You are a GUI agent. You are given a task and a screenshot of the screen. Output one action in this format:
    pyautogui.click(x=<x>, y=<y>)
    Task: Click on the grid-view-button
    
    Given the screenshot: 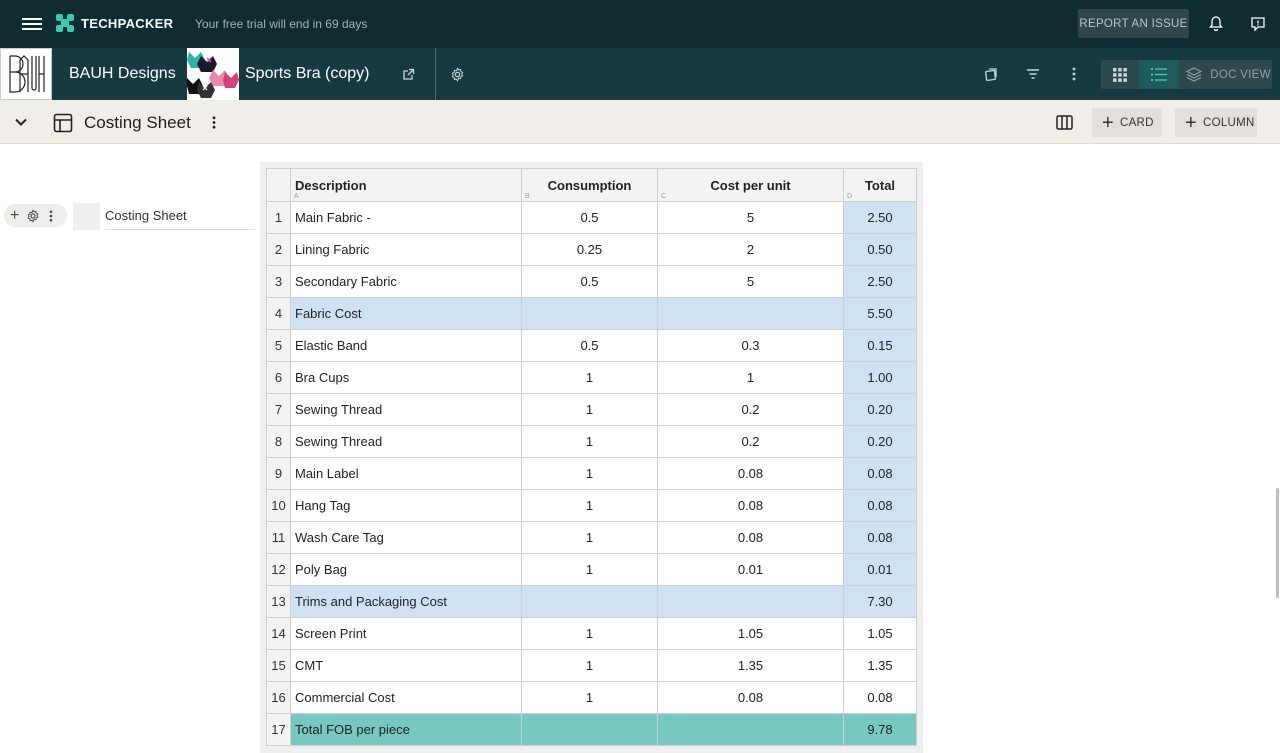 What is the action you would take?
    pyautogui.click(x=1120, y=74)
    